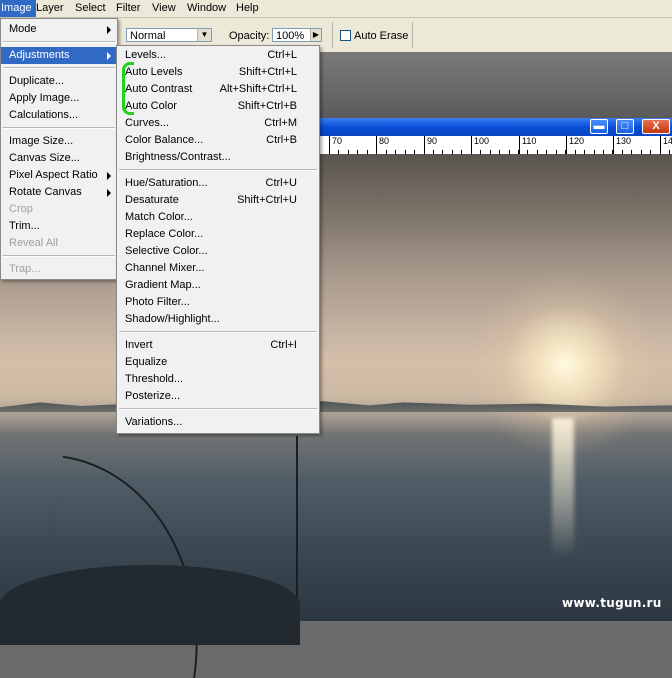  I want to click on menu-item-desaturate: Desaturate Shift+Ctrl+U, so click(218, 200).